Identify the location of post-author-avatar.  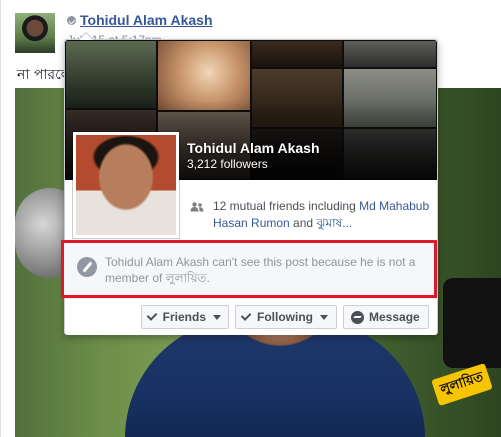
(35, 33).